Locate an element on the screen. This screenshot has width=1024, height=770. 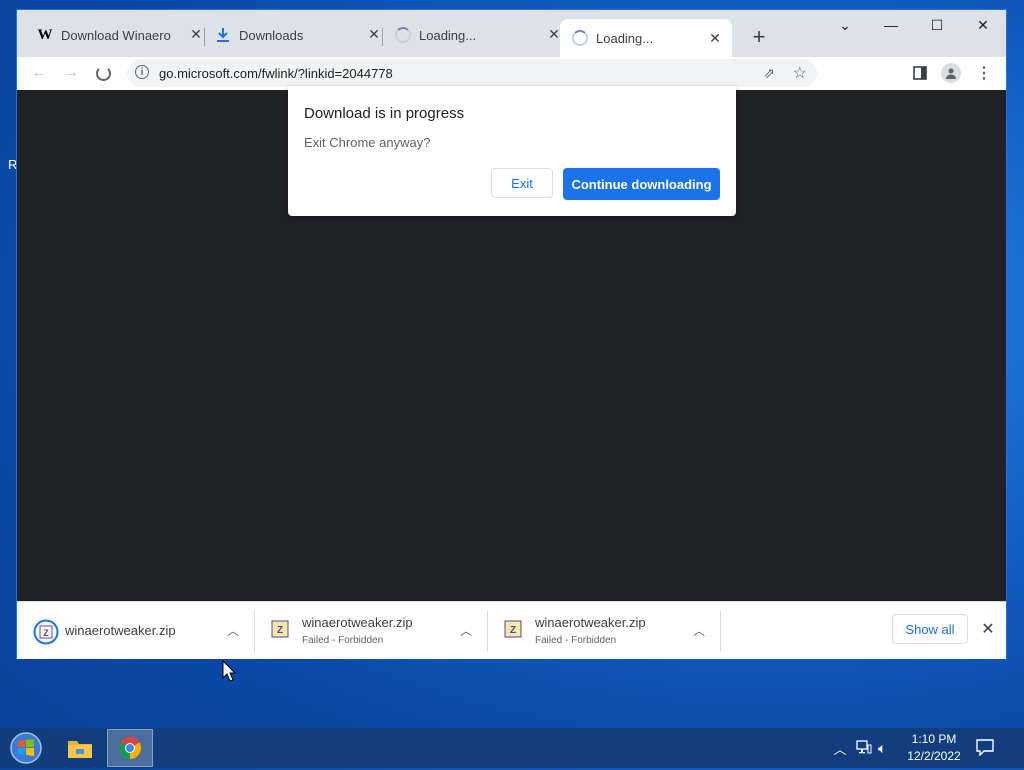
network-icon is located at coordinates (864, 748).